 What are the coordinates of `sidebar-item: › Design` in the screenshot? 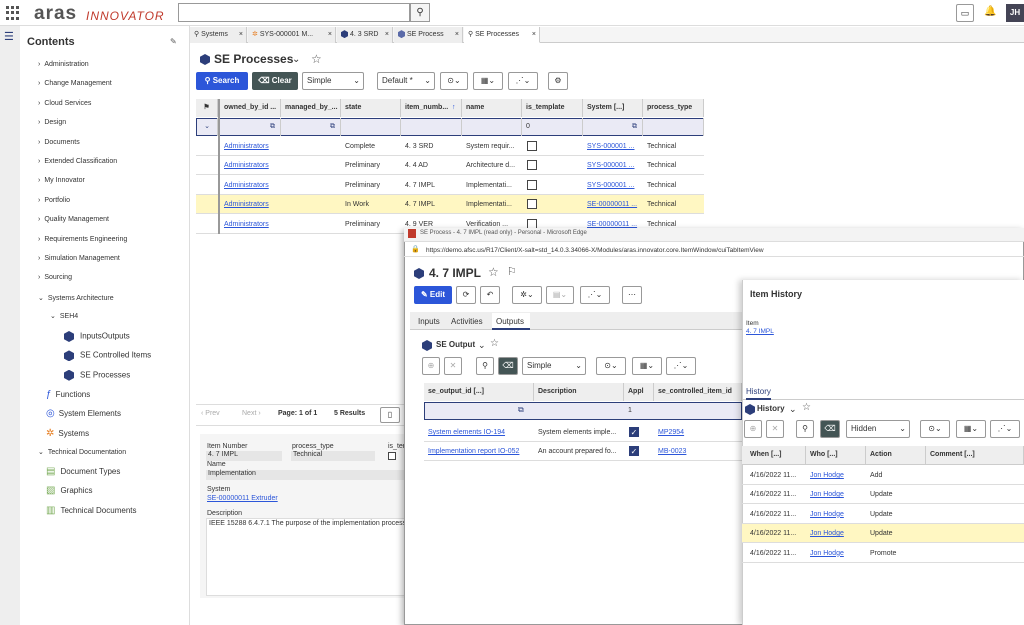 It's located at (52, 122).